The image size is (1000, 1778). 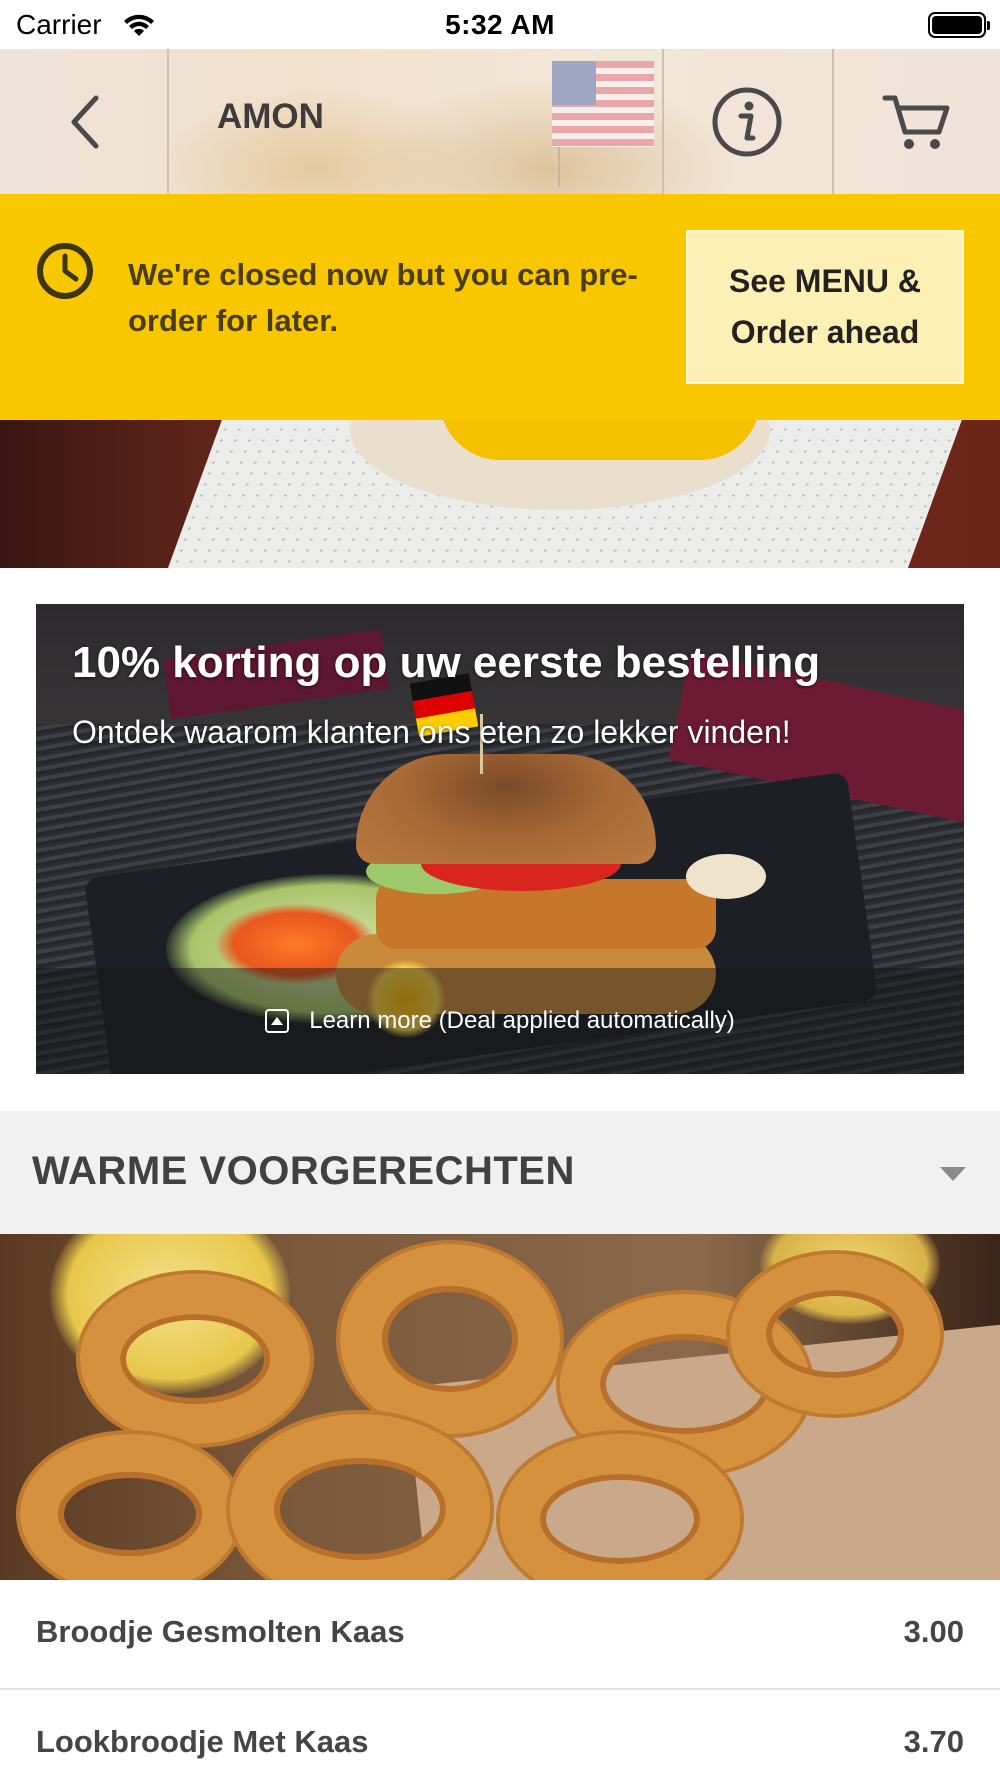 What do you see at coordinates (959, 25) in the screenshot?
I see `battery-icon` at bounding box center [959, 25].